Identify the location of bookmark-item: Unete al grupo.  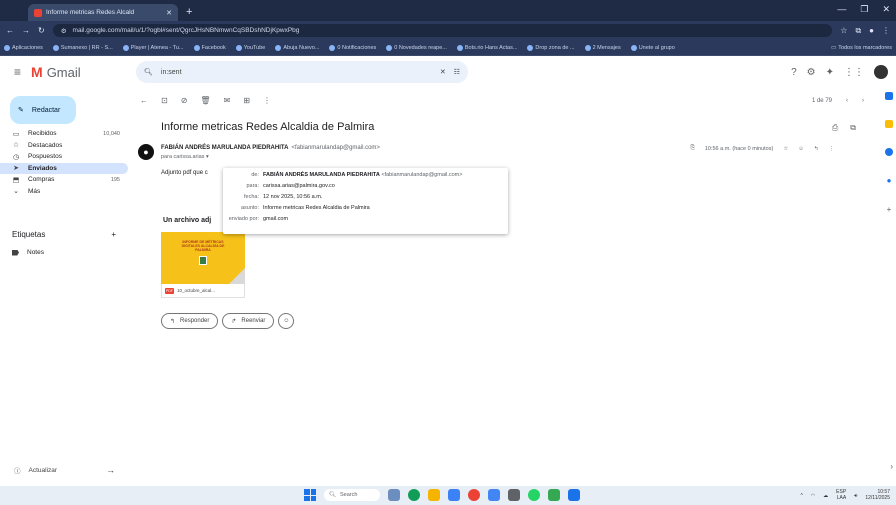
(652, 47).